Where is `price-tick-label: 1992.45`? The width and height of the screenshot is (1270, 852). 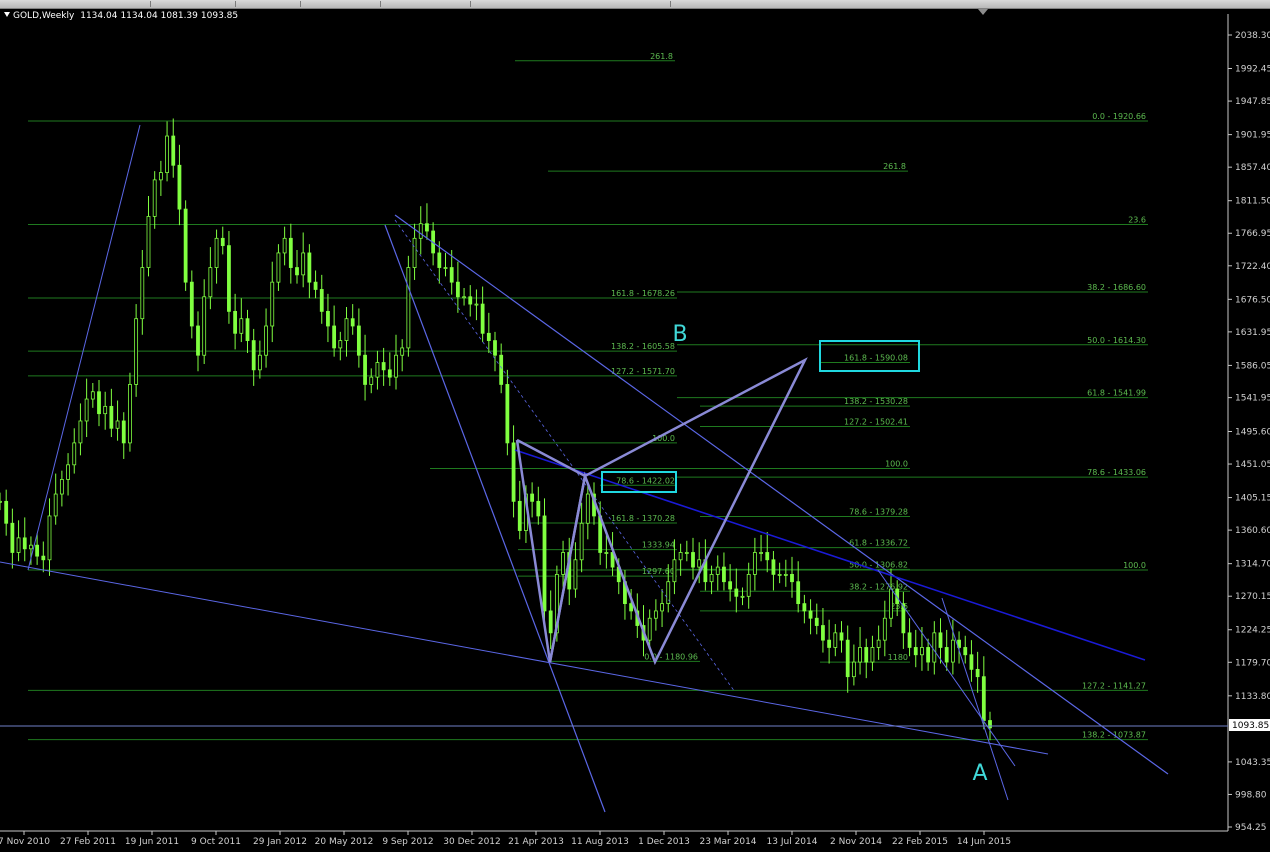
price-tick-label: 1992.45 is located at coordinates (1252, 69).